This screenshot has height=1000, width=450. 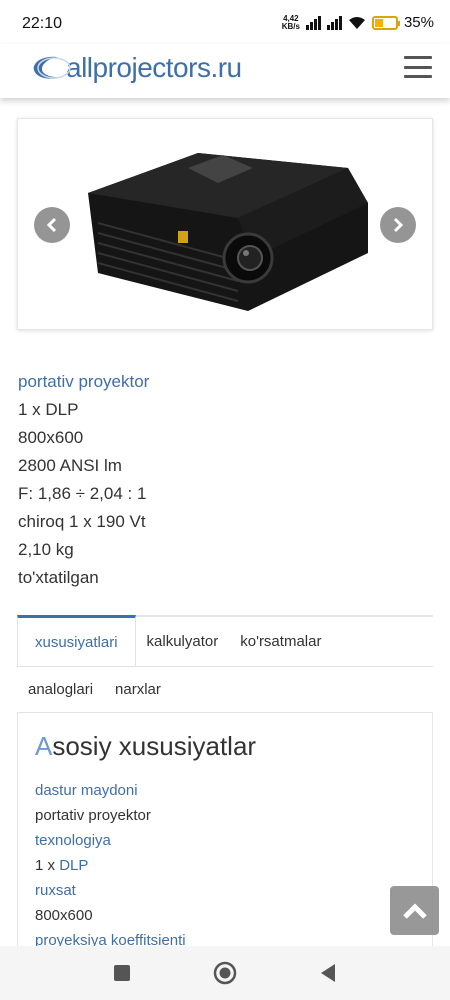 What do you see at coordinates (58, 577) in the screenshot?
I see `spec-status: to'xtatilgan` at bounding box center [58, 577].